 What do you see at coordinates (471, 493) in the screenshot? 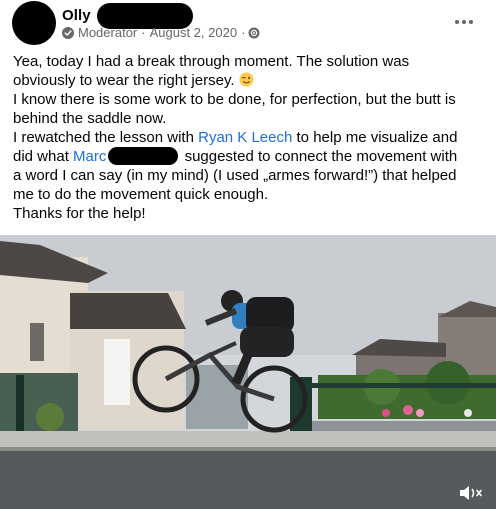
I see `volume-muted-icon` at bounding box center [471, 493].